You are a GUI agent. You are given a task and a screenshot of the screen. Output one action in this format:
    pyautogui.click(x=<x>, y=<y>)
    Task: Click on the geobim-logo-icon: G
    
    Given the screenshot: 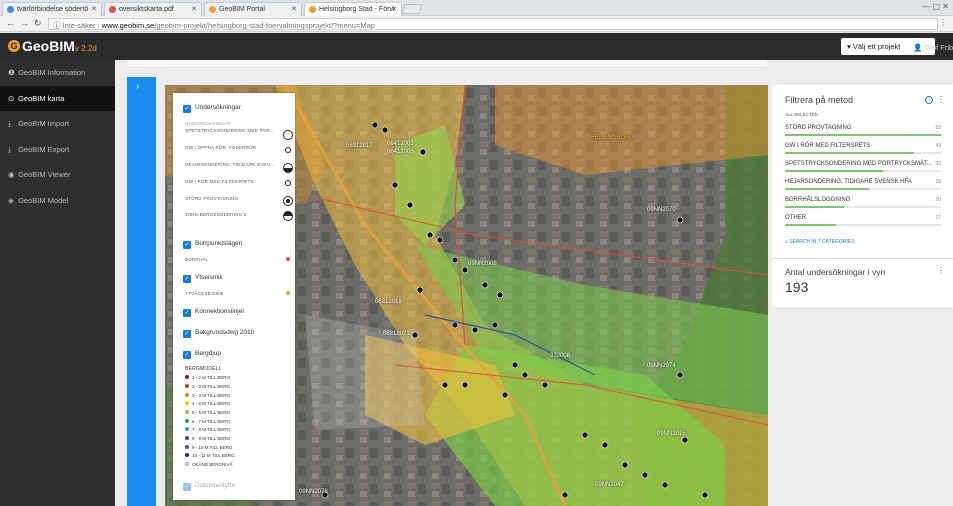 What is the action you would take?
    pyautogui.click(x=14, y=46)
    